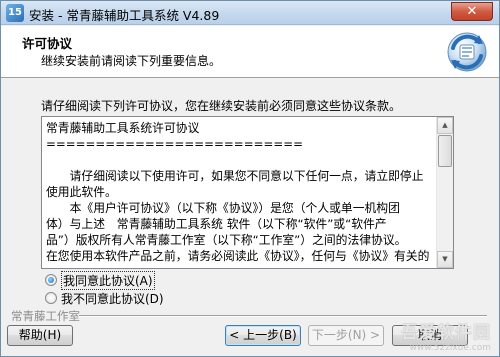 The image size is (500, 357). What do you see at coordinates (15, 13) in the screenshot?
I see `app-icon: 15` at bounding box center [15, 13].